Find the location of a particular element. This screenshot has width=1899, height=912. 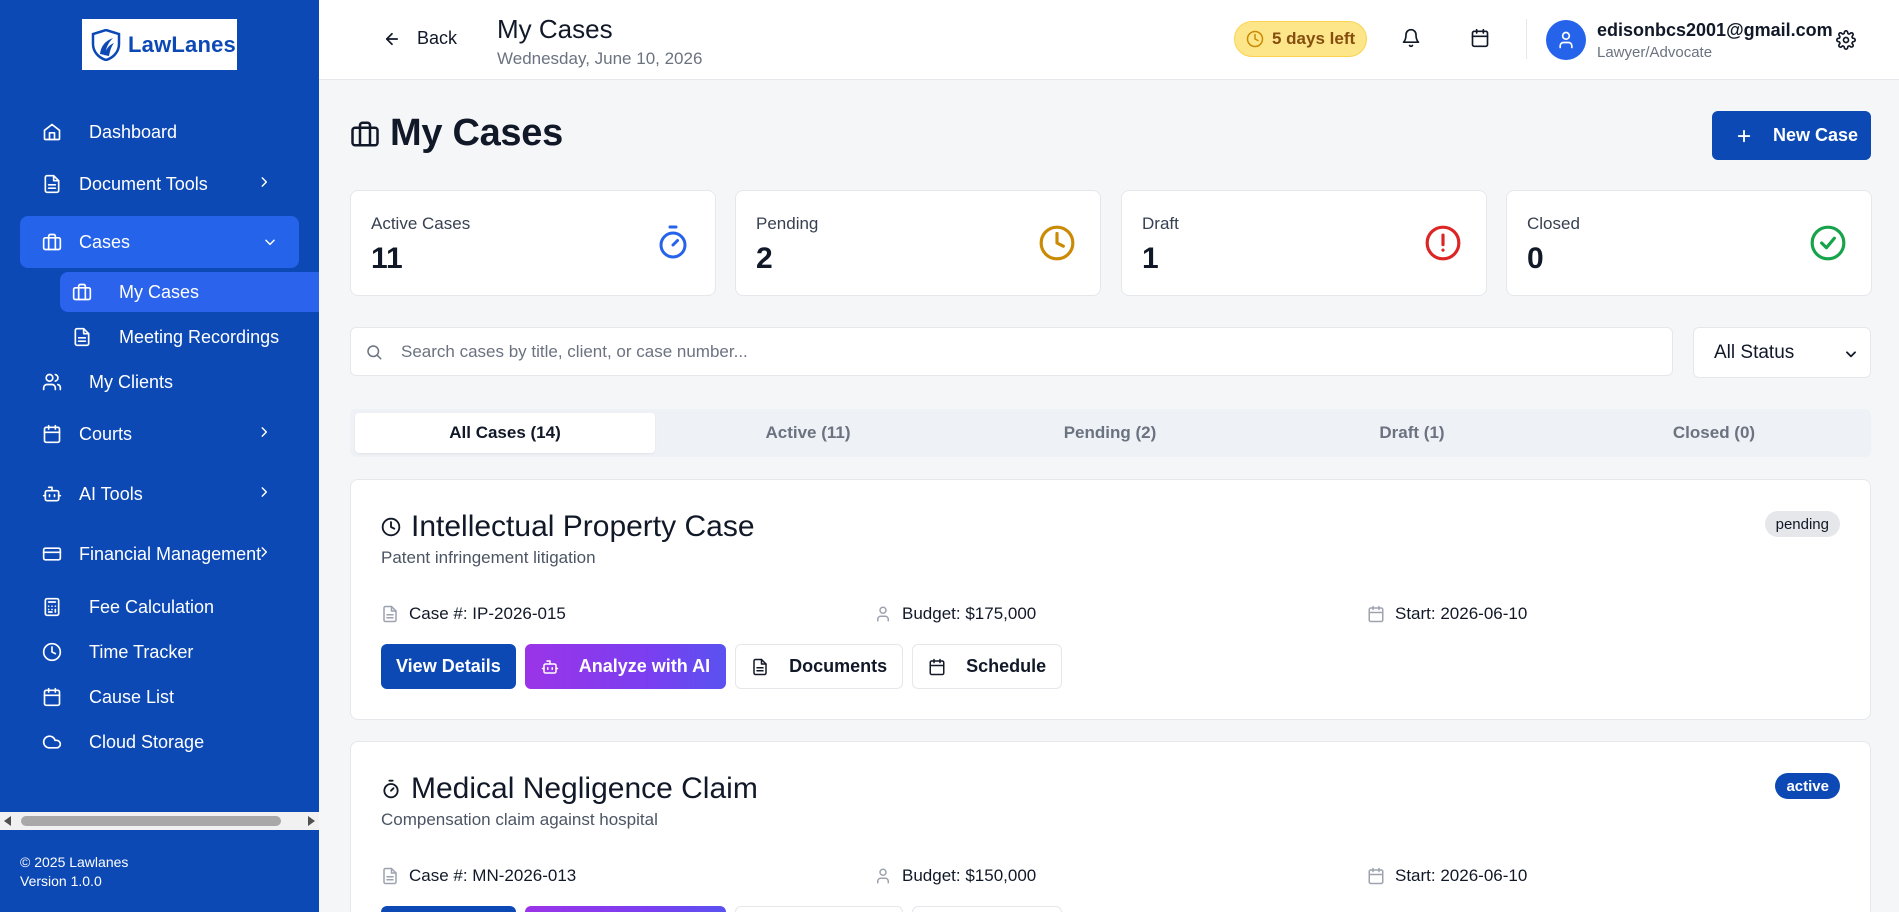

bot-icon is located at coordinates (550, 667).